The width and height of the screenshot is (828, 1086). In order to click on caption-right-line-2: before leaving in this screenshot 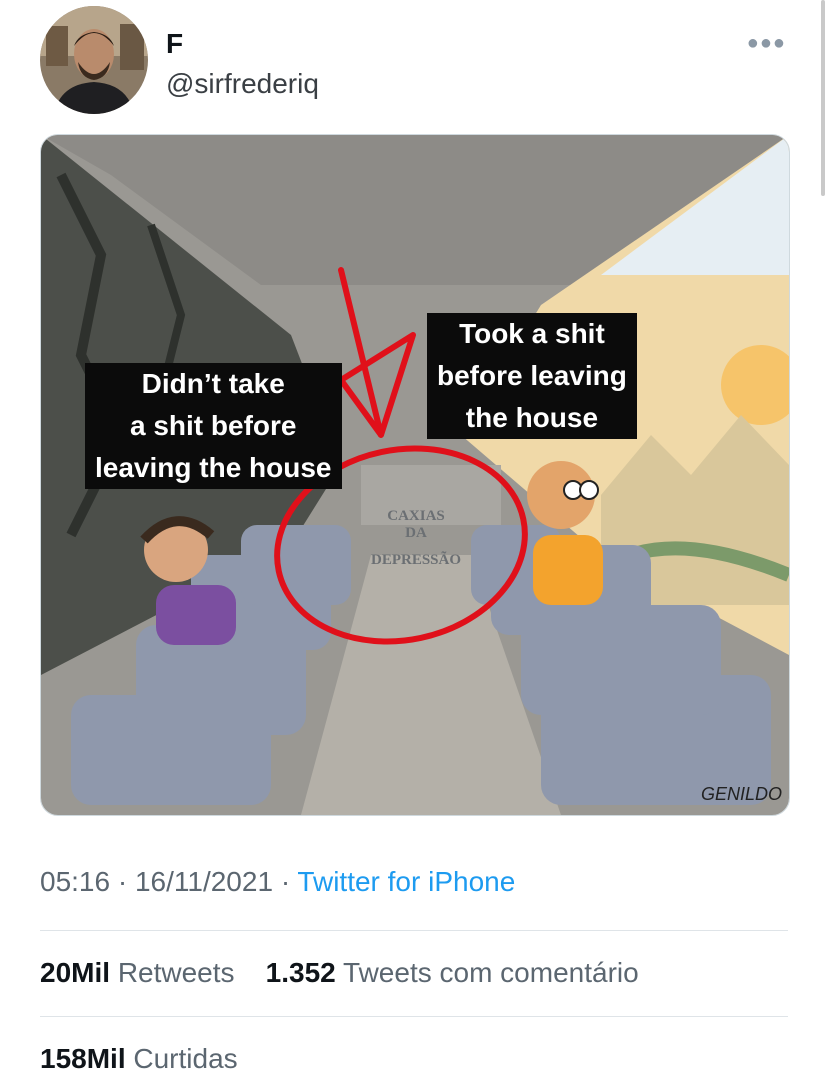, I will do `click(532, 376)`.